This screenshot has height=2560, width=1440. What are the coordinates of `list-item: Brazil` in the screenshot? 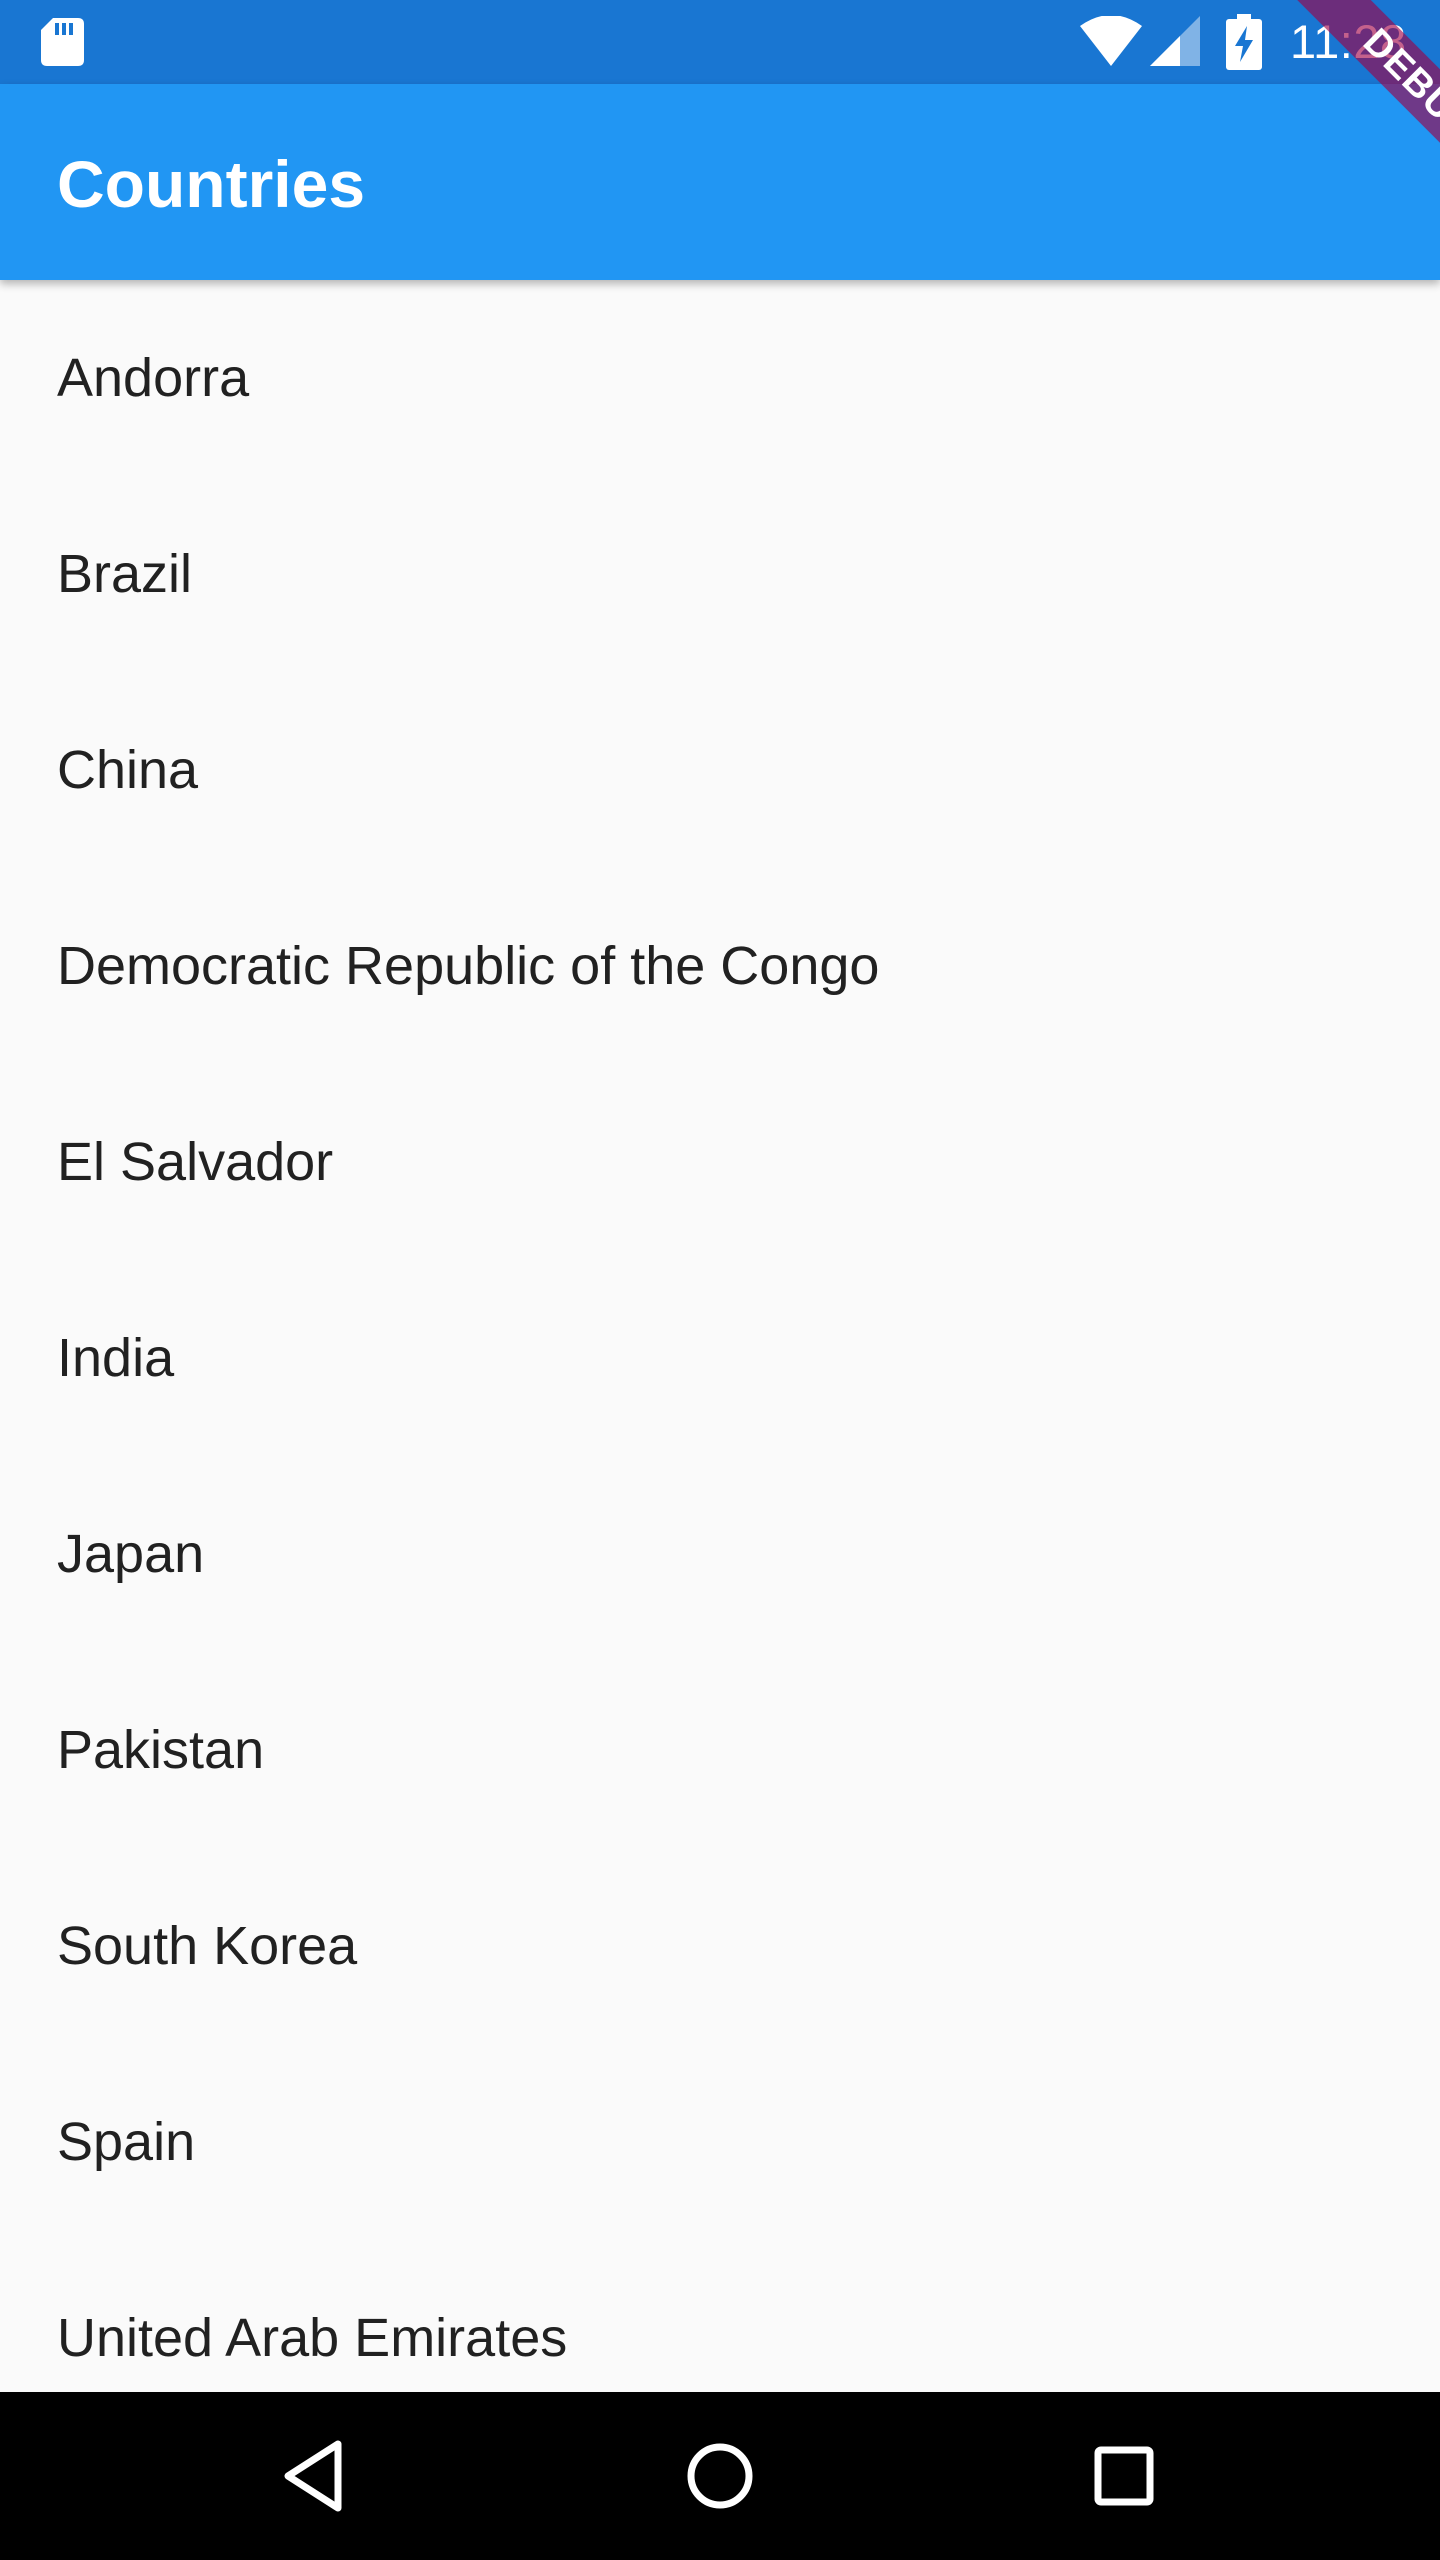 It's located at (720, 574).